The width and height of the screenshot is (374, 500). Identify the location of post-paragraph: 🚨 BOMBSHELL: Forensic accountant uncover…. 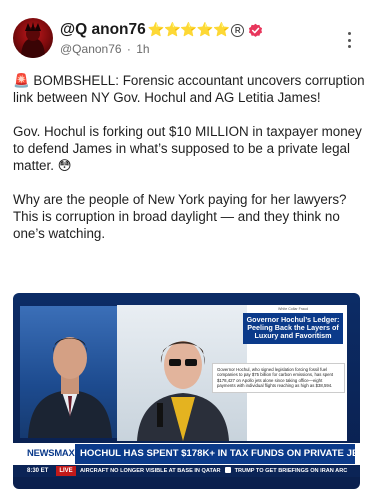
(189, 89).